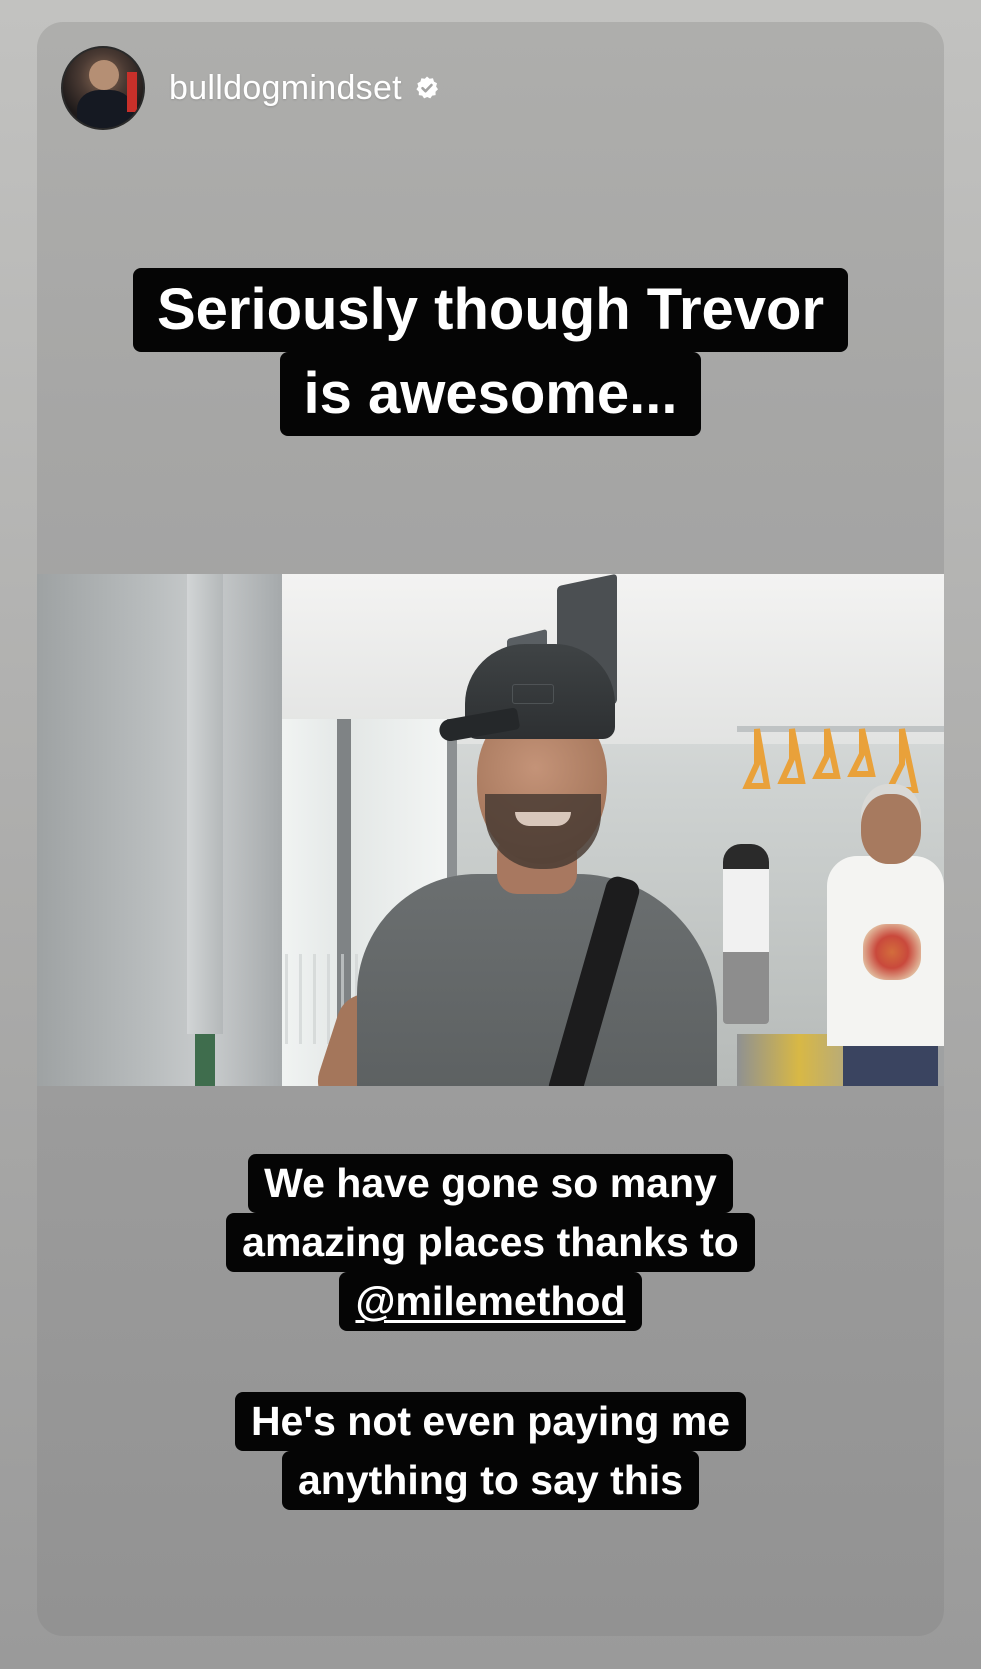 The image size is (981, 1669). What do you see at coordinates (537, 980) in the screenshot?
I see `subject-tshirt` at bounding box center [537, 980].